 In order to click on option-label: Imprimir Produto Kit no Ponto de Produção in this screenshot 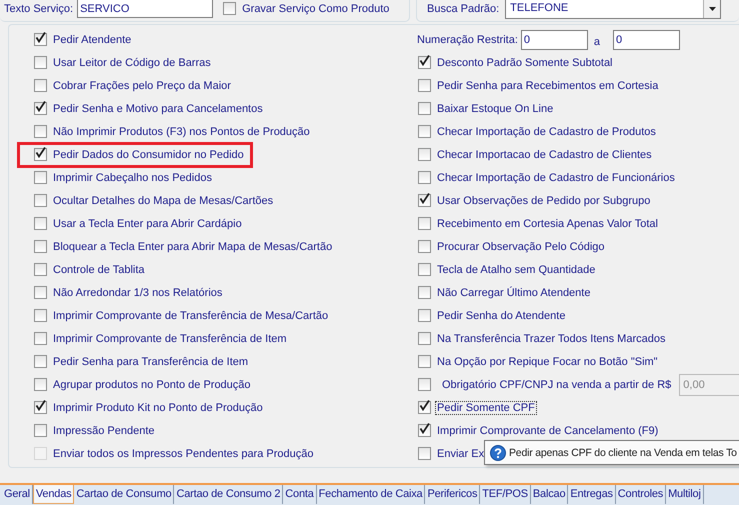, I will do `click(158, 407)`.